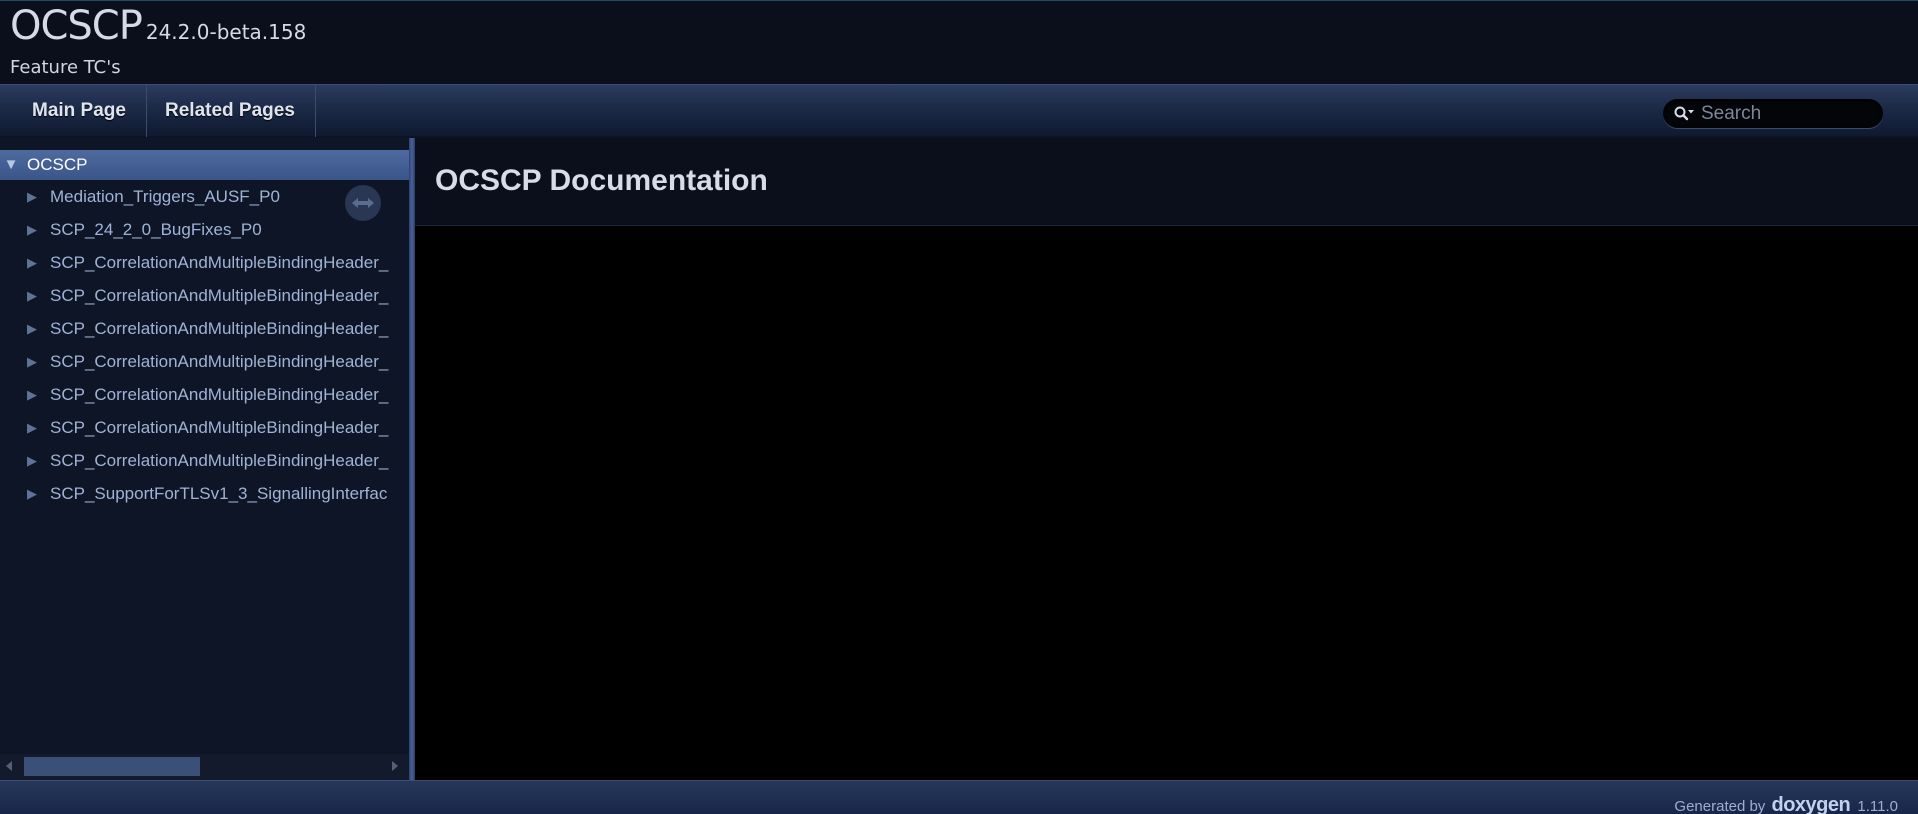  Describe the element at coordinates (1810, 804) in the screenshot. I see `doxygen-logo-link: doxygen` at that location.